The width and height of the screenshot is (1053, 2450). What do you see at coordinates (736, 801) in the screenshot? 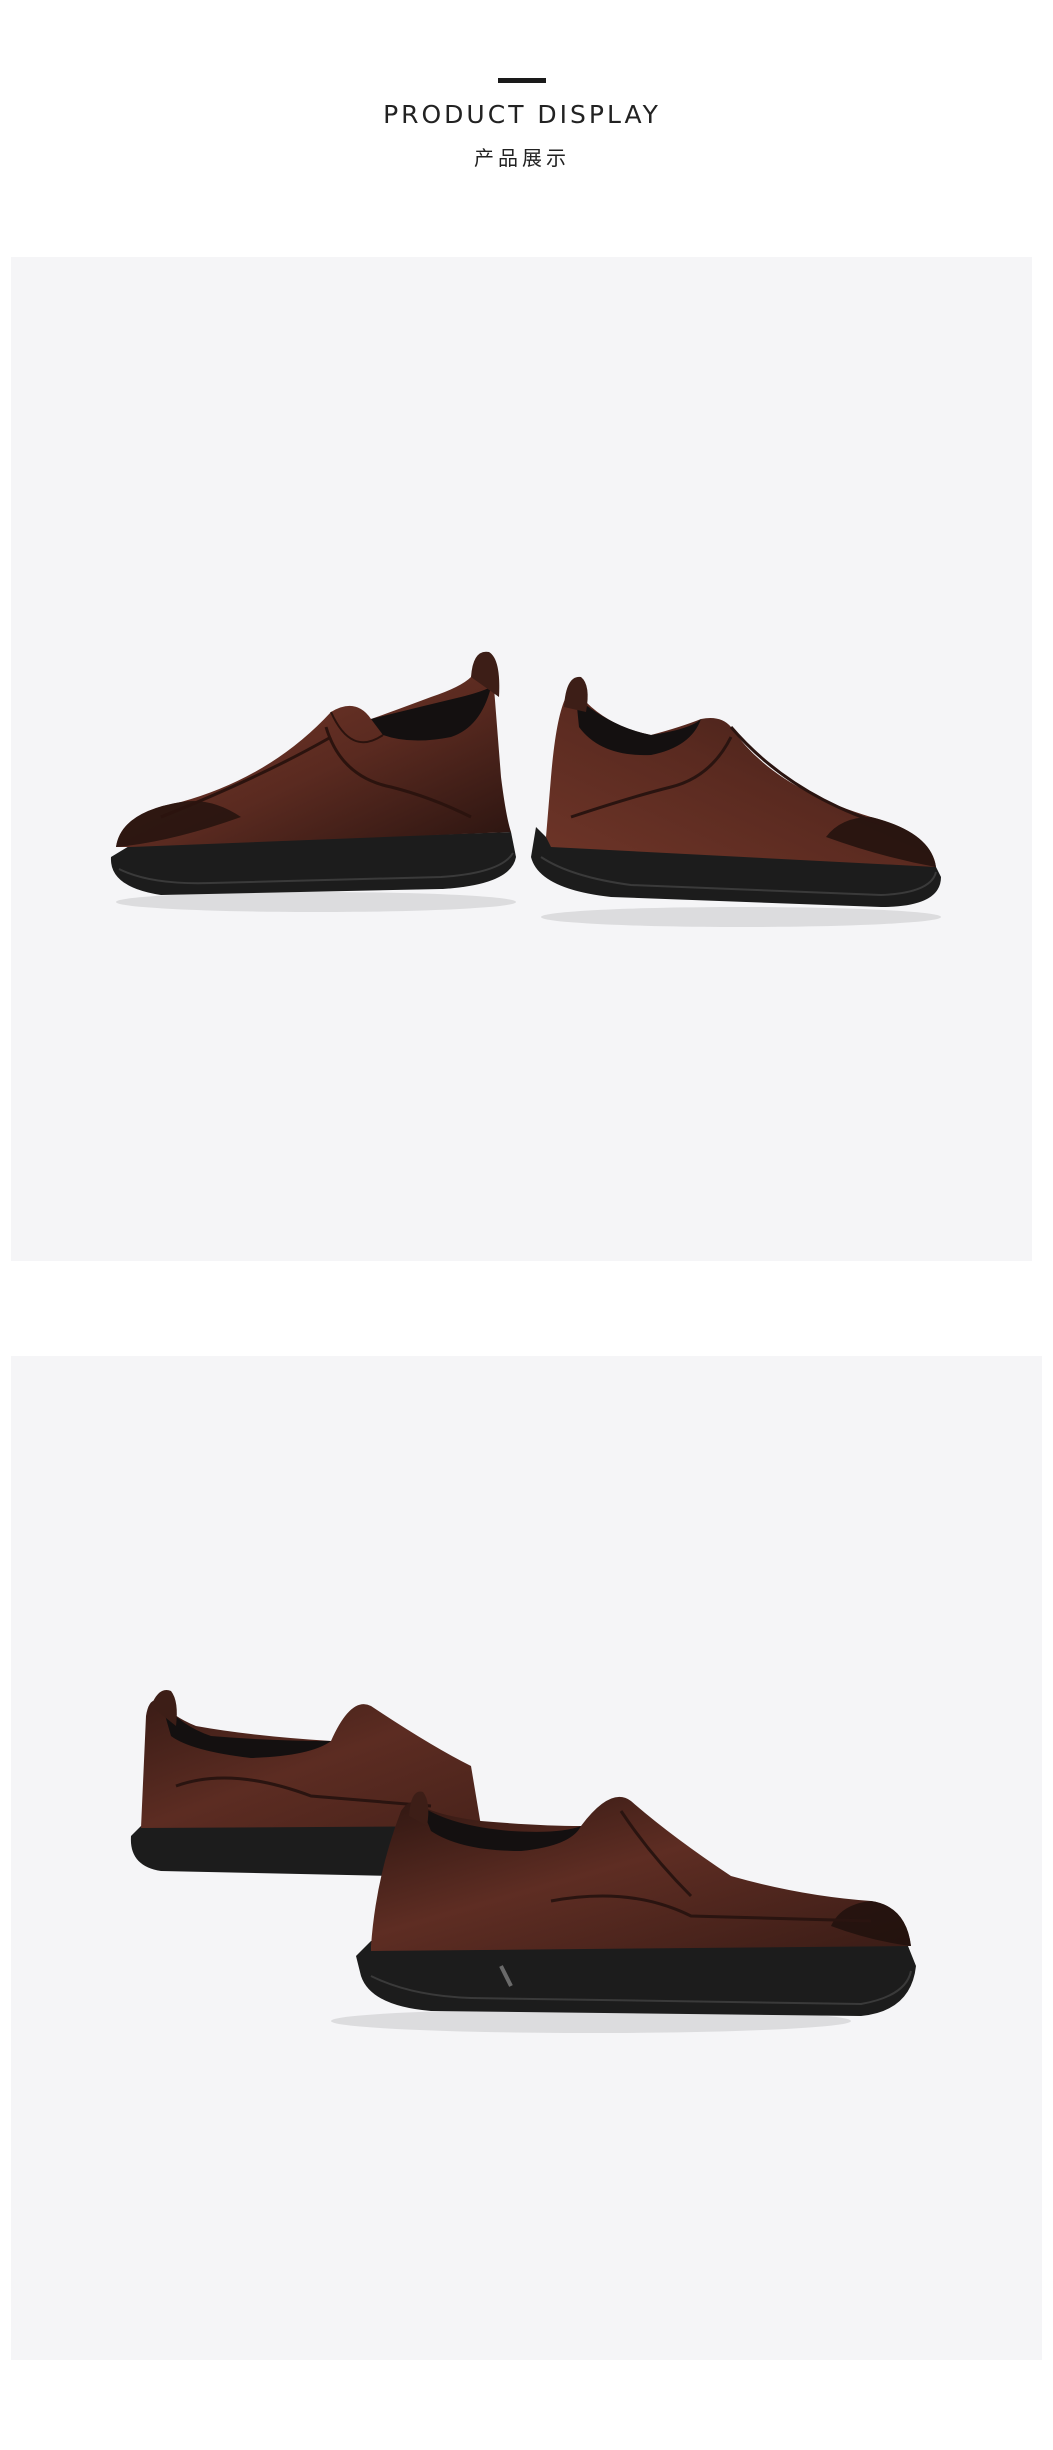
I see `right-shoe` at bounding box center [736, 801].